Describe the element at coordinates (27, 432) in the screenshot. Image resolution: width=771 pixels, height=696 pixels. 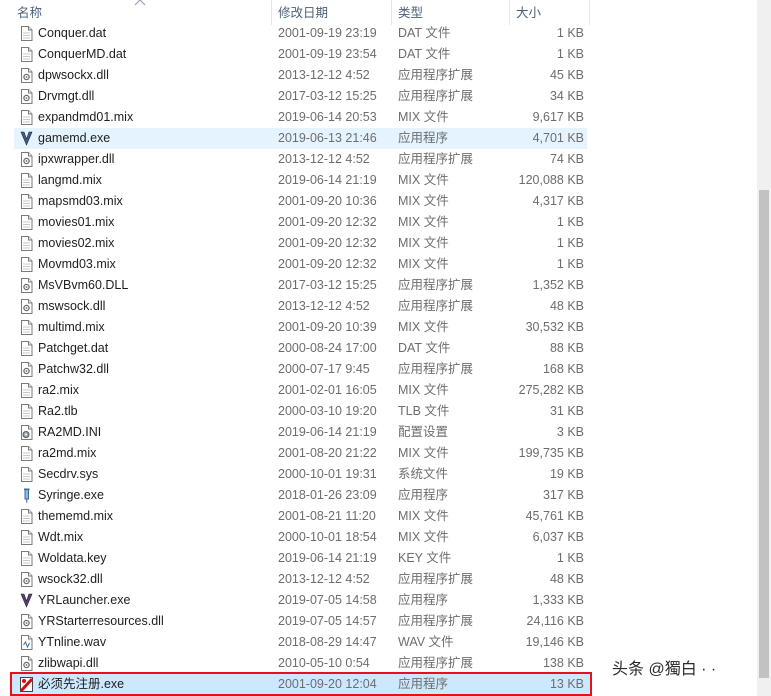
I see `ini-settings-icon` at that location.